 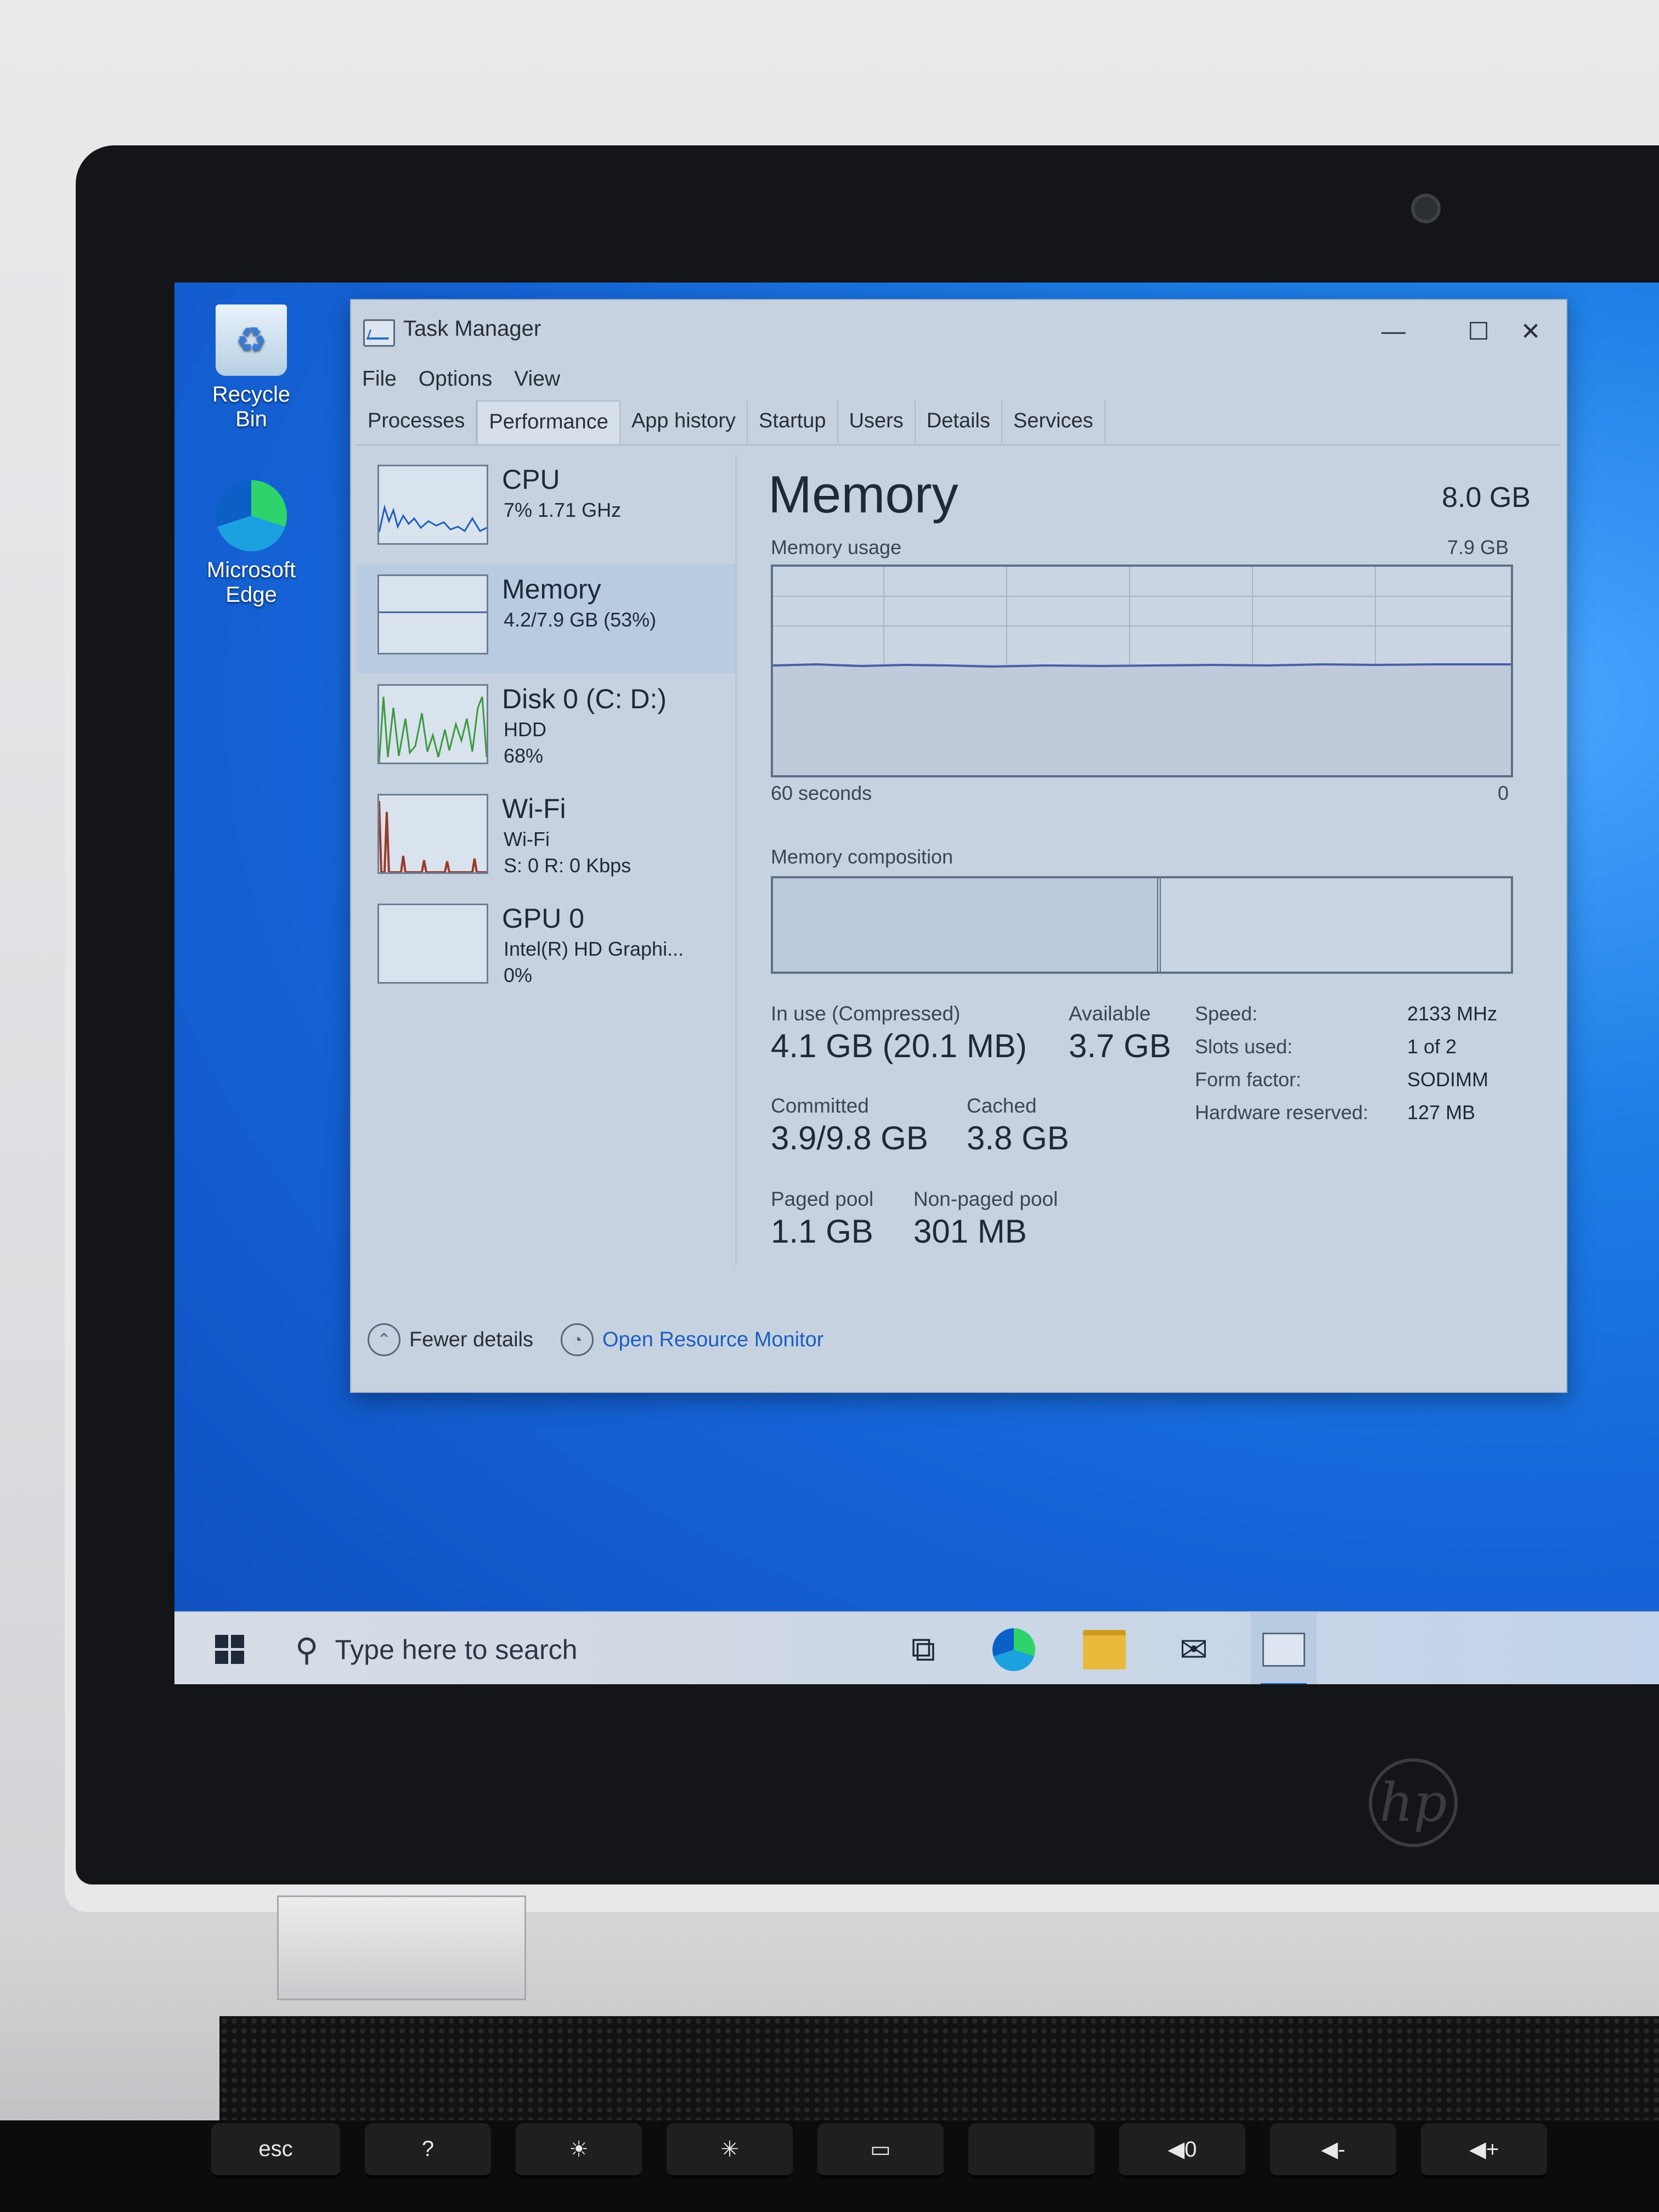 What do you see at coordinates (822, 1231) in the screenshot?
I see `paged-pool-value: 1.1 GB` at bounding box center [822, 1231].